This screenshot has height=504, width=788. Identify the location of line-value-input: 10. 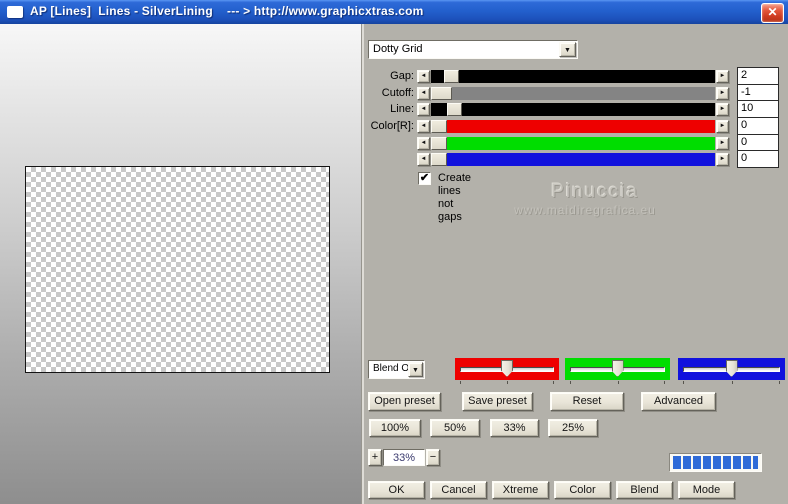
(758, 109).